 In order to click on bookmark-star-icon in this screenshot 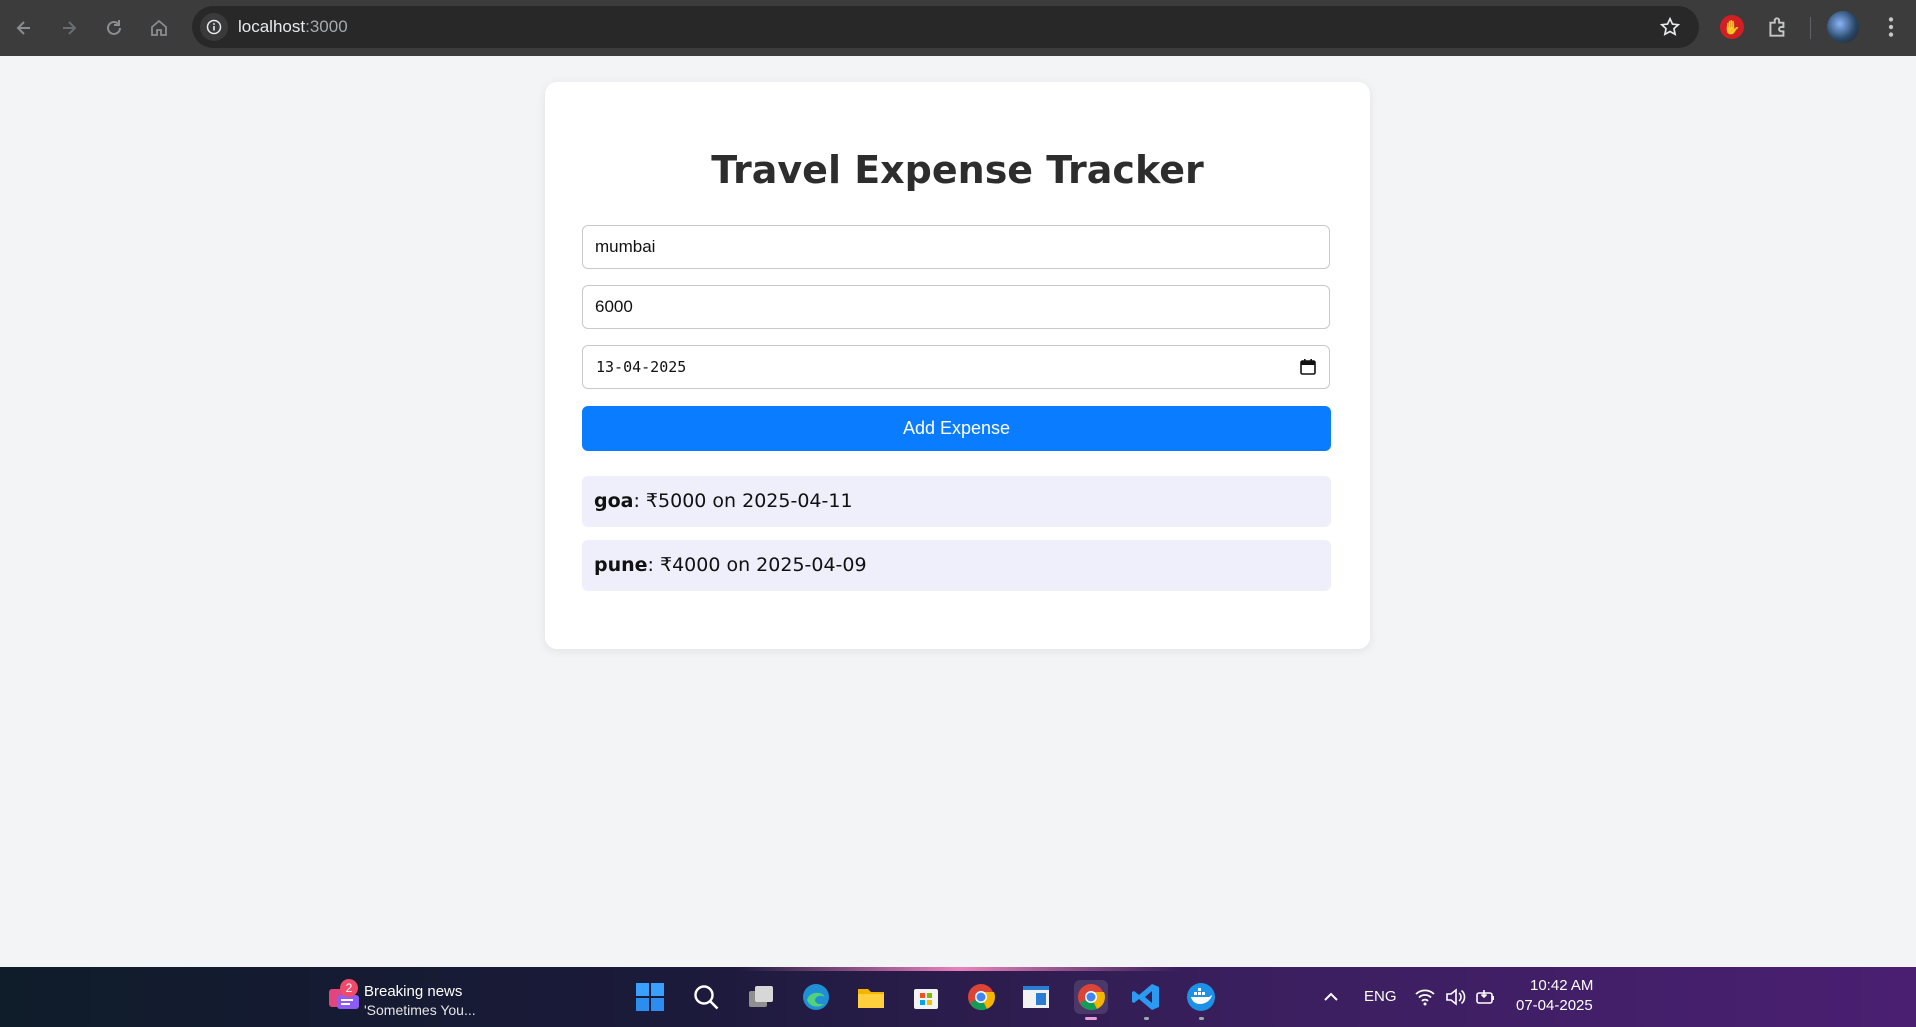, I will do `click(1670, 27)`.